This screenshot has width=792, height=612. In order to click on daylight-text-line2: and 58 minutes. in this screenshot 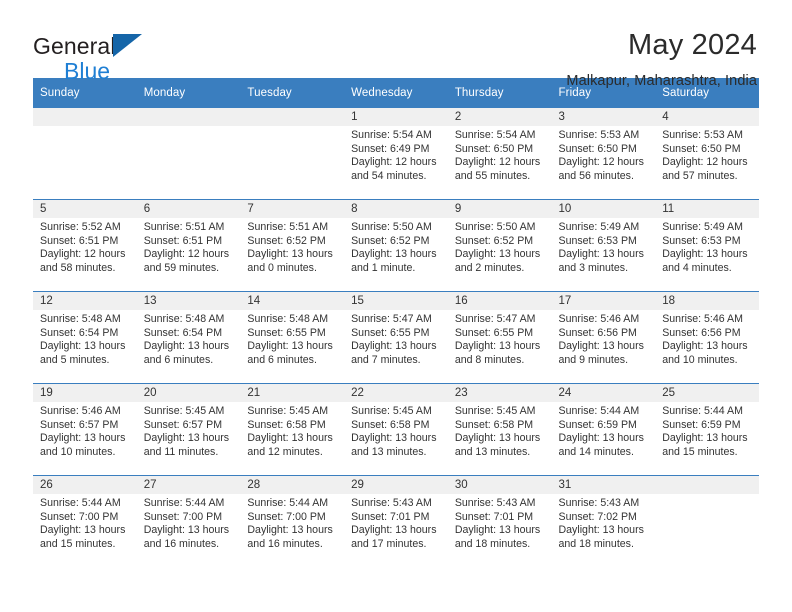, I will do `click(78, 267)`.